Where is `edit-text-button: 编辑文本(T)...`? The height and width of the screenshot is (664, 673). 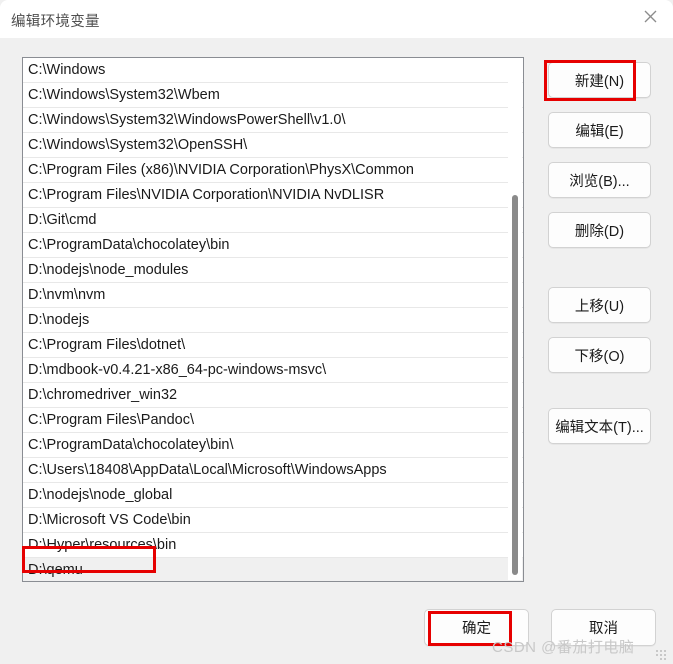 edit-text-button: 编辑文本(T)... is located at coordinates (599, 426).